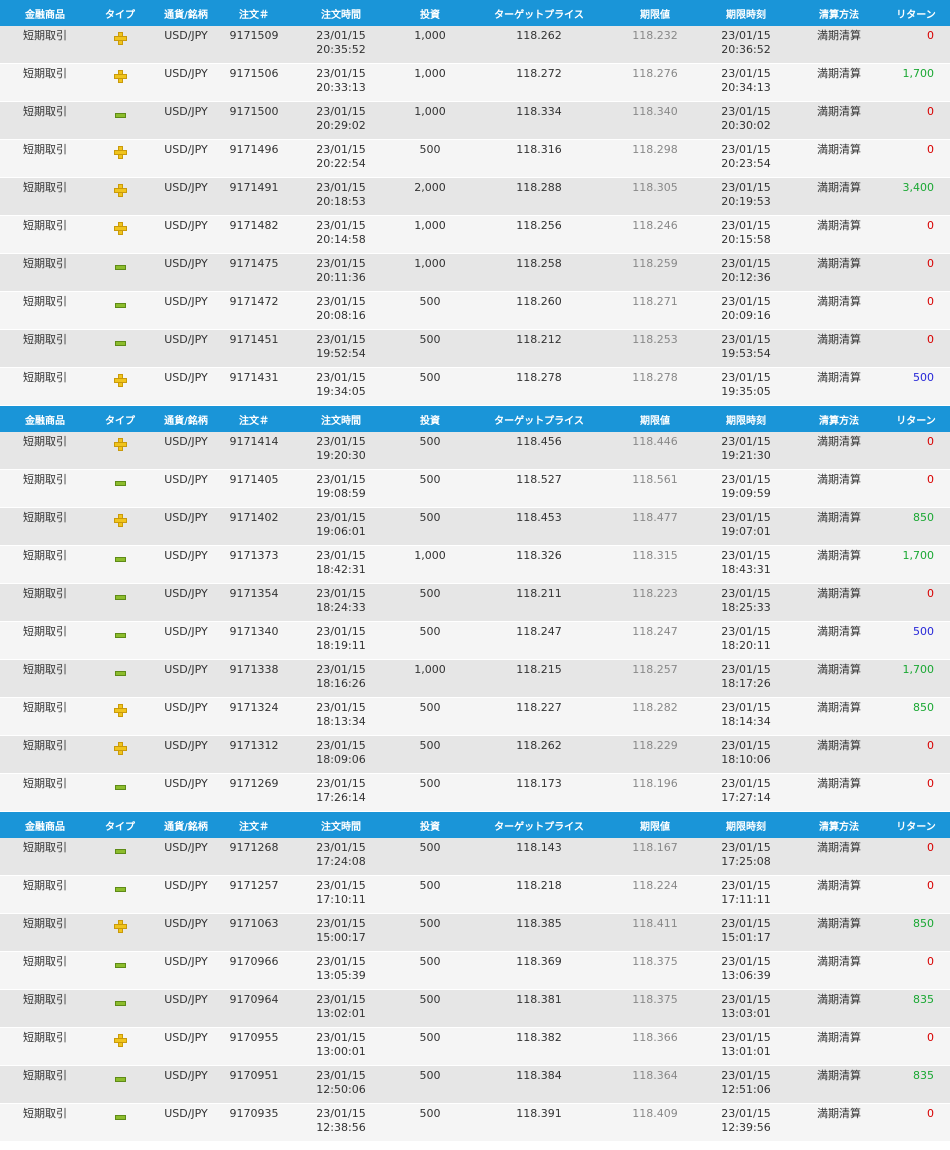 The height and width of the screenshot is (1150, 950). I want to click on header-expiry-value: 期限値, so click(655, 827).